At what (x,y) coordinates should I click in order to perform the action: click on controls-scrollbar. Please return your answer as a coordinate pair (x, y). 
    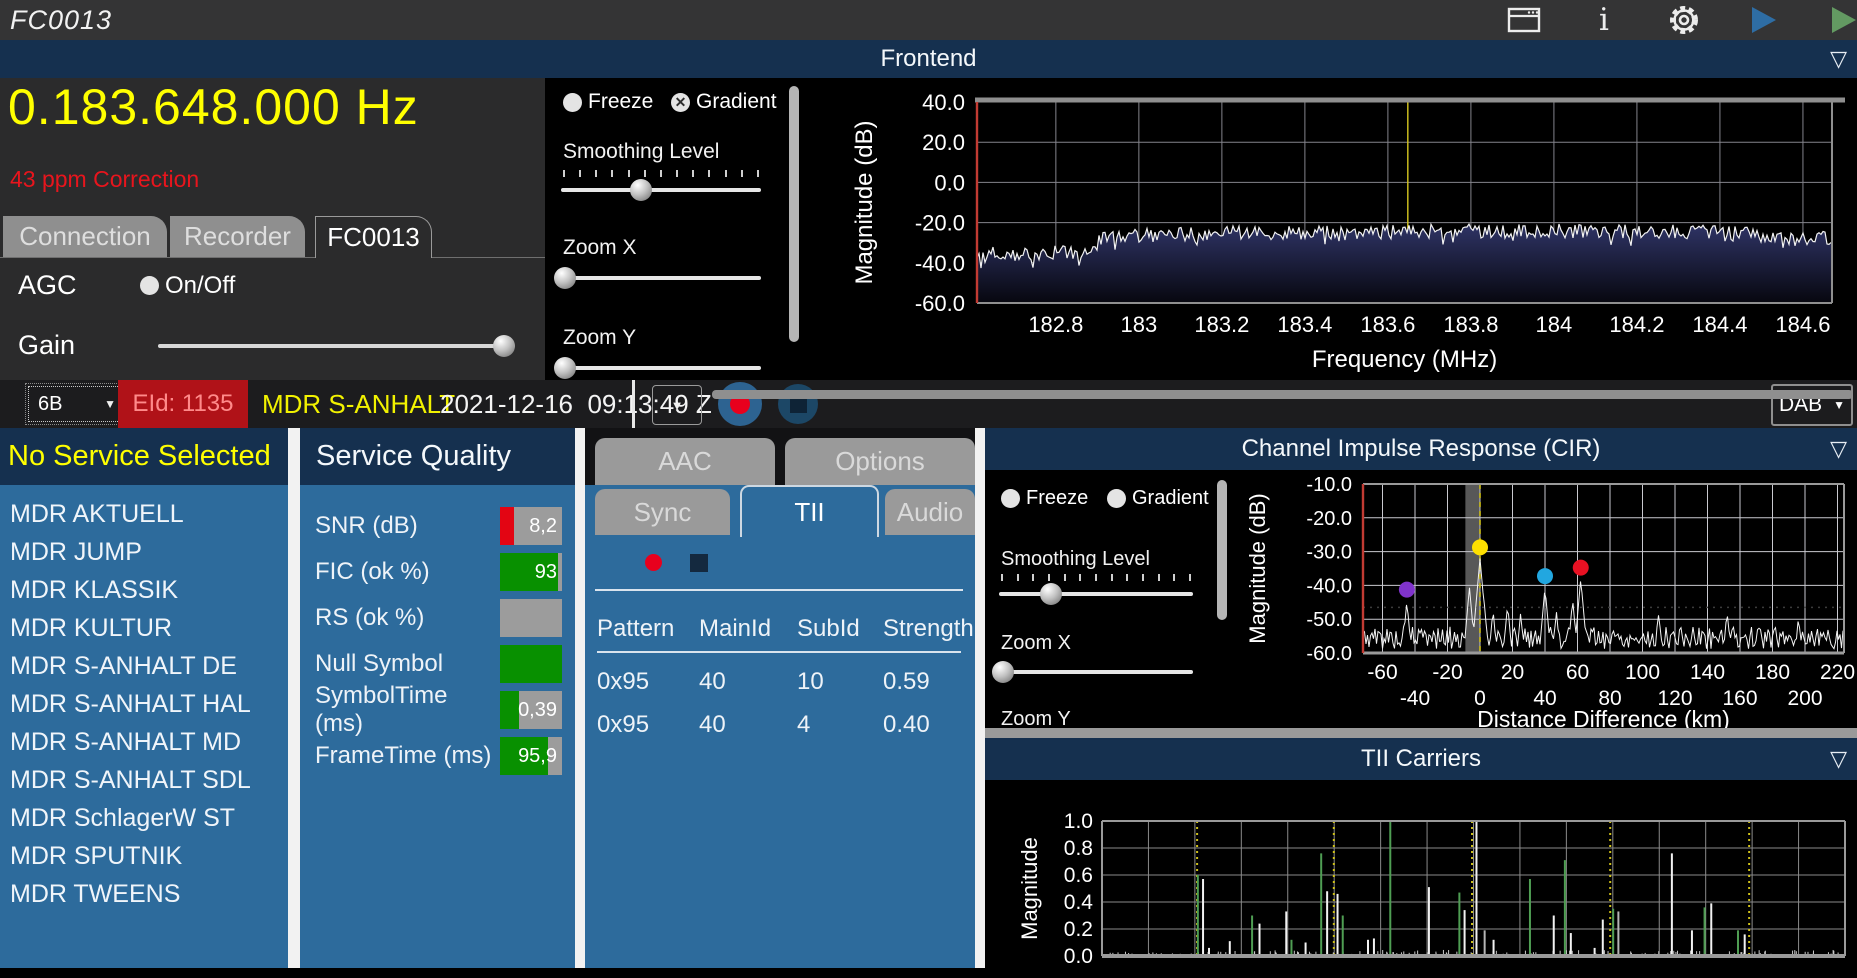
    Looking at the image, I should click on (794, 214).